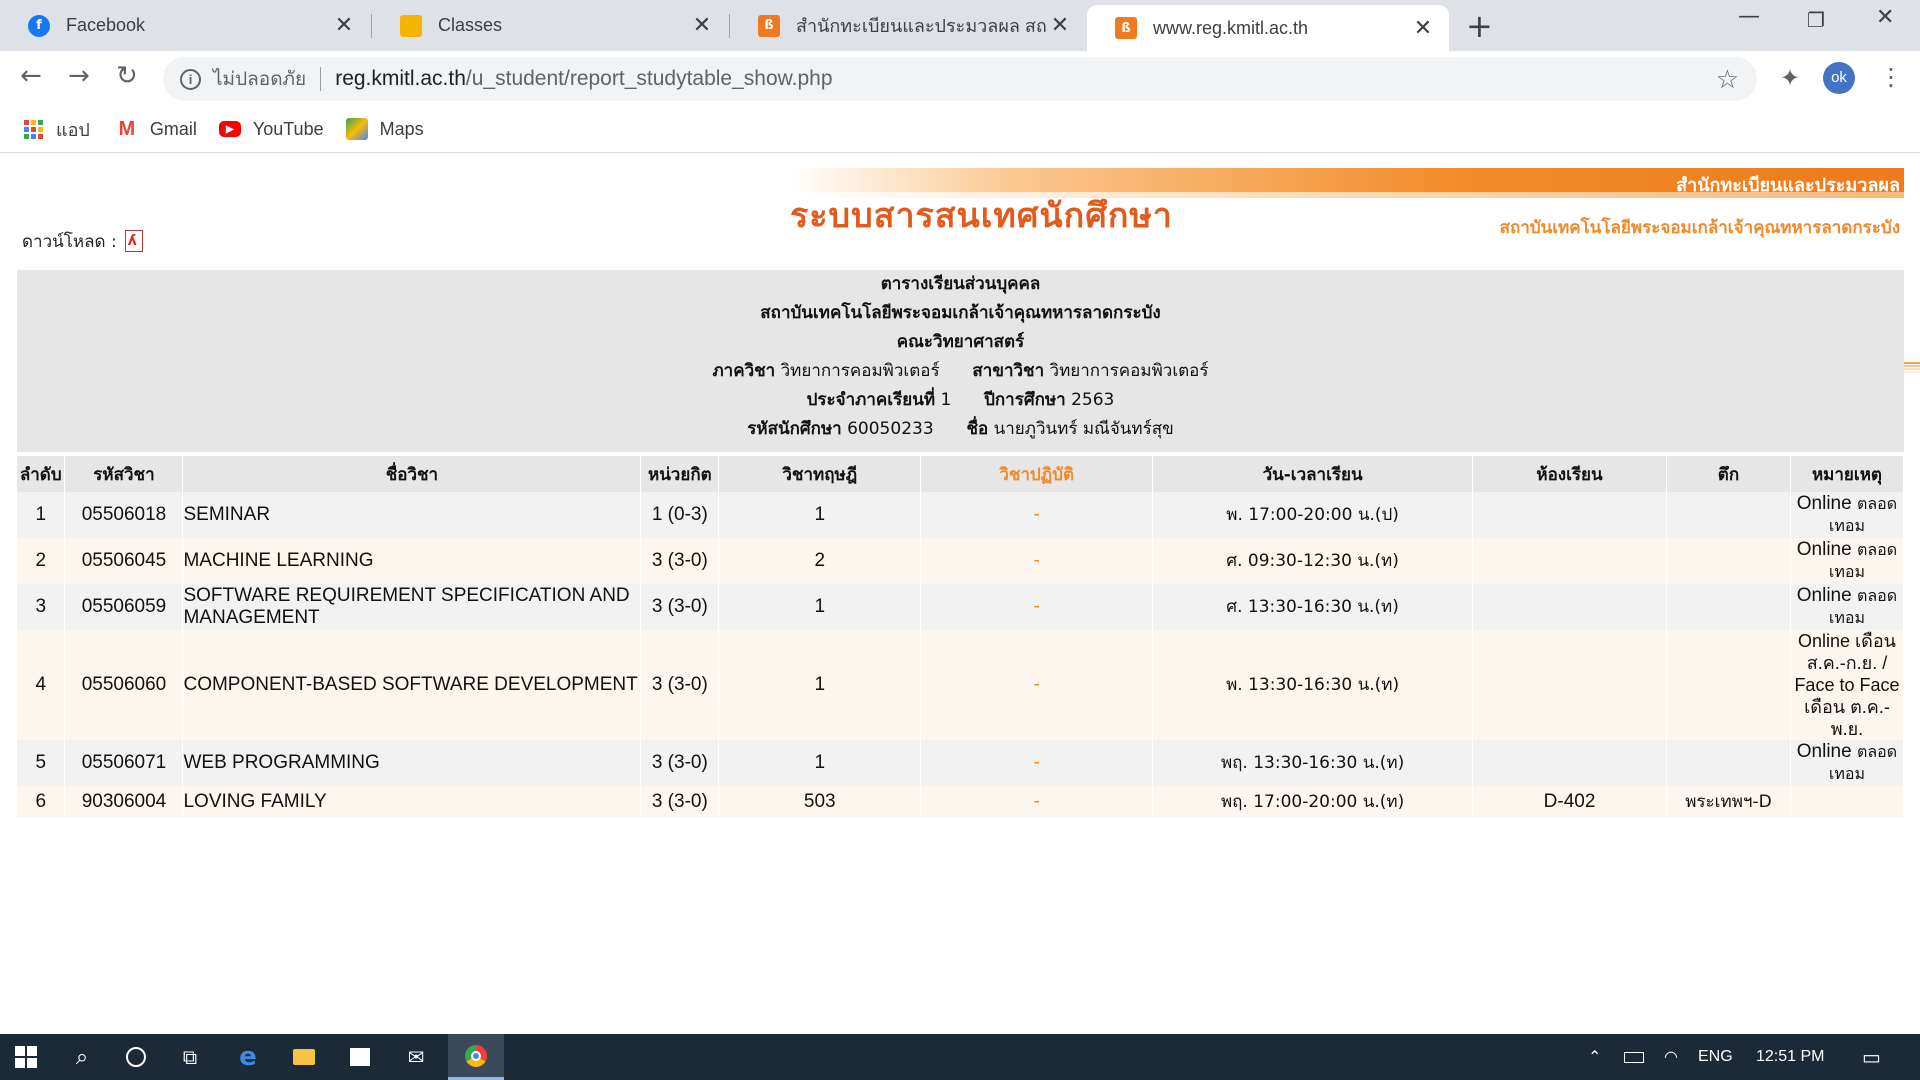  Describe the element at coordinates (871, 400) in the screenshot. I see `semester-label: ประจำภาคเรียนที่` at that location.